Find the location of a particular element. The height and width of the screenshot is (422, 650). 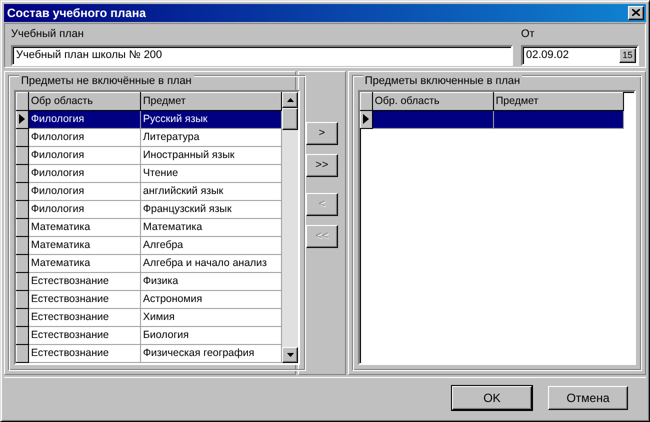

grid-row: Математика Алгебра is located at coordinates (149, 245).